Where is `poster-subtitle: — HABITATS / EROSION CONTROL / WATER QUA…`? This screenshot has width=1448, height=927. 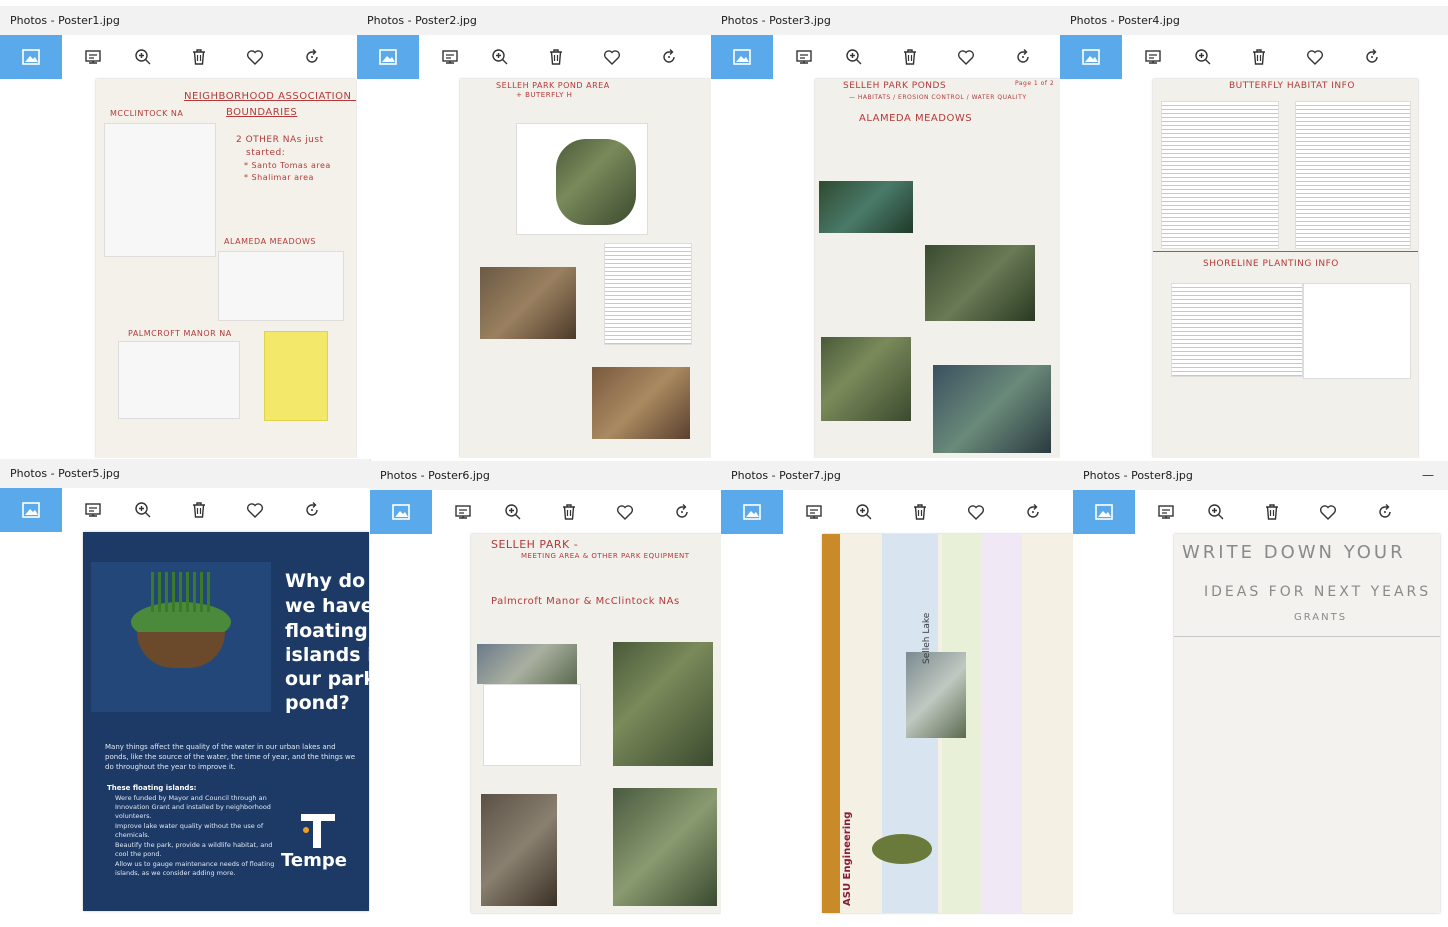 poster-subtitle: — HABITATS / EROSION CONTROL / WATER QUA… is located at coordinates (938, 97).